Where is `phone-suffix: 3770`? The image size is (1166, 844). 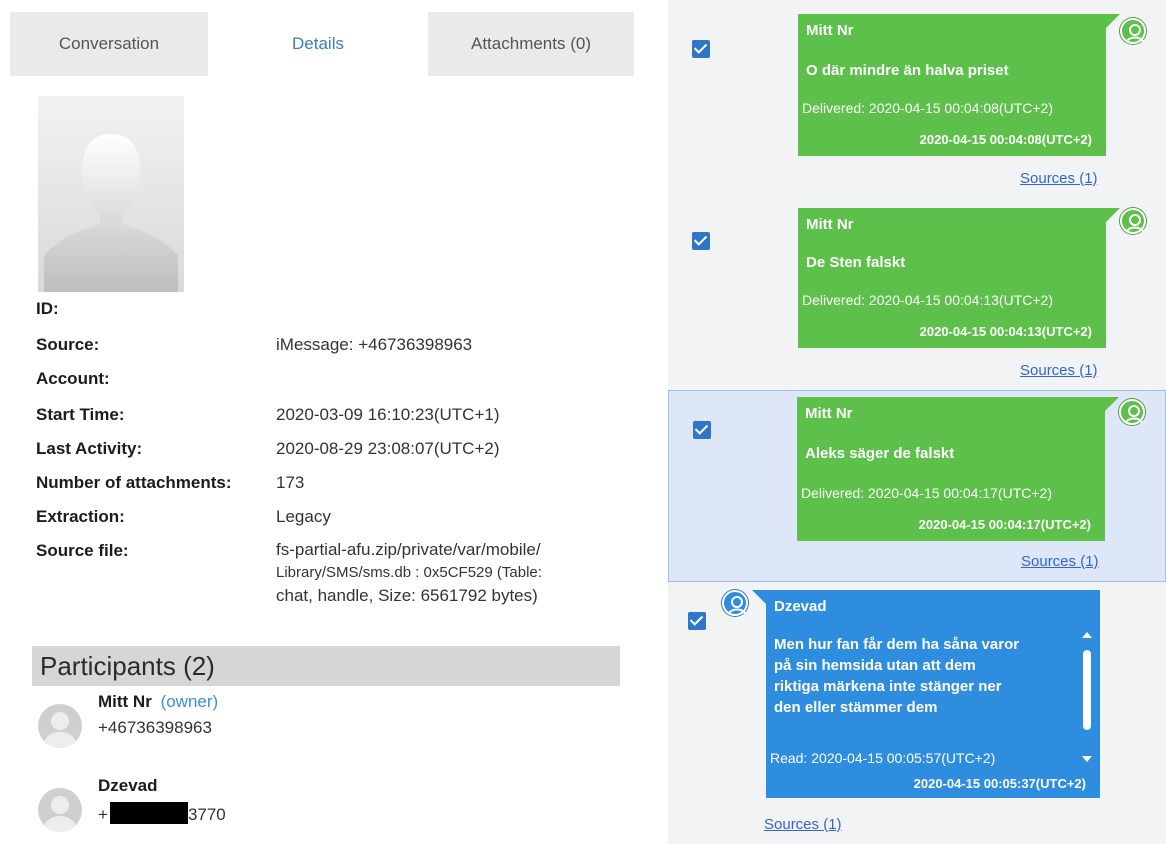 phone-suffix: 3770 is located at coordinates (206, 814).